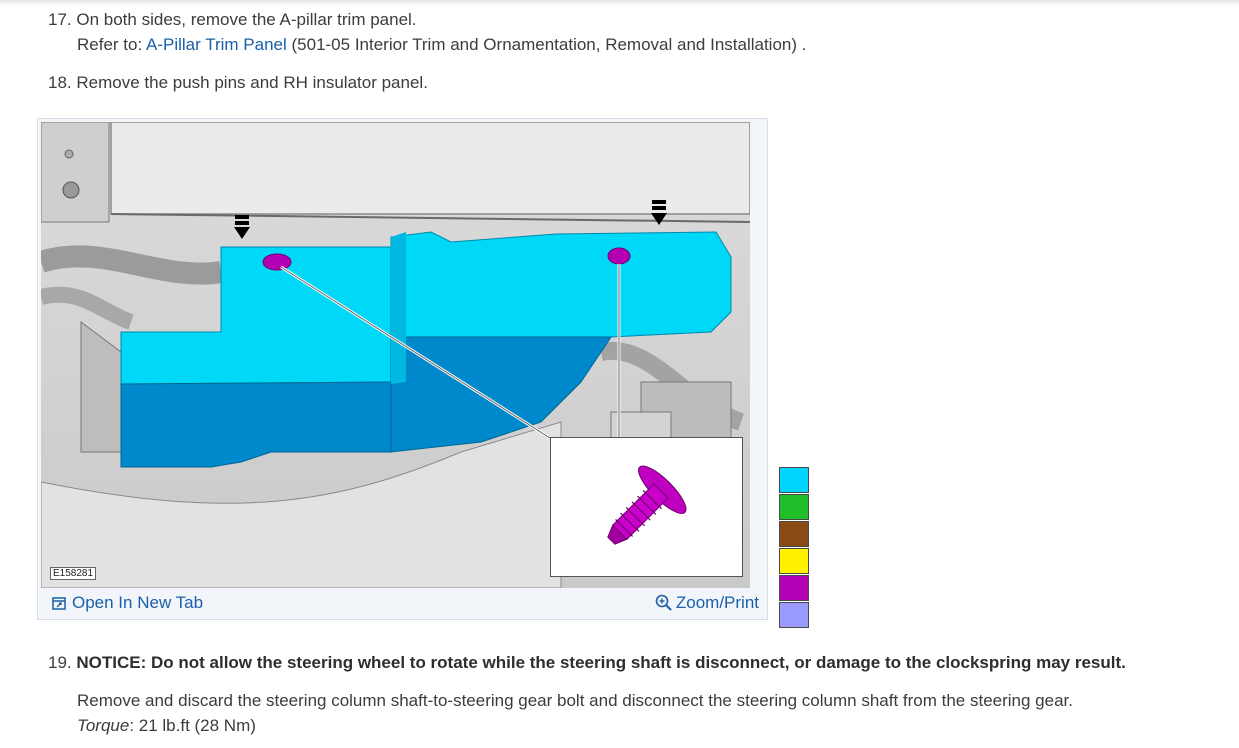 The height and width of the screenshot is (748, 1239). What do you see at coordinates (216, 44) in the screenshot?
I see `a-pillar-trim-link: A-Pillar Trim Panel` at bounding box center [216, 44].